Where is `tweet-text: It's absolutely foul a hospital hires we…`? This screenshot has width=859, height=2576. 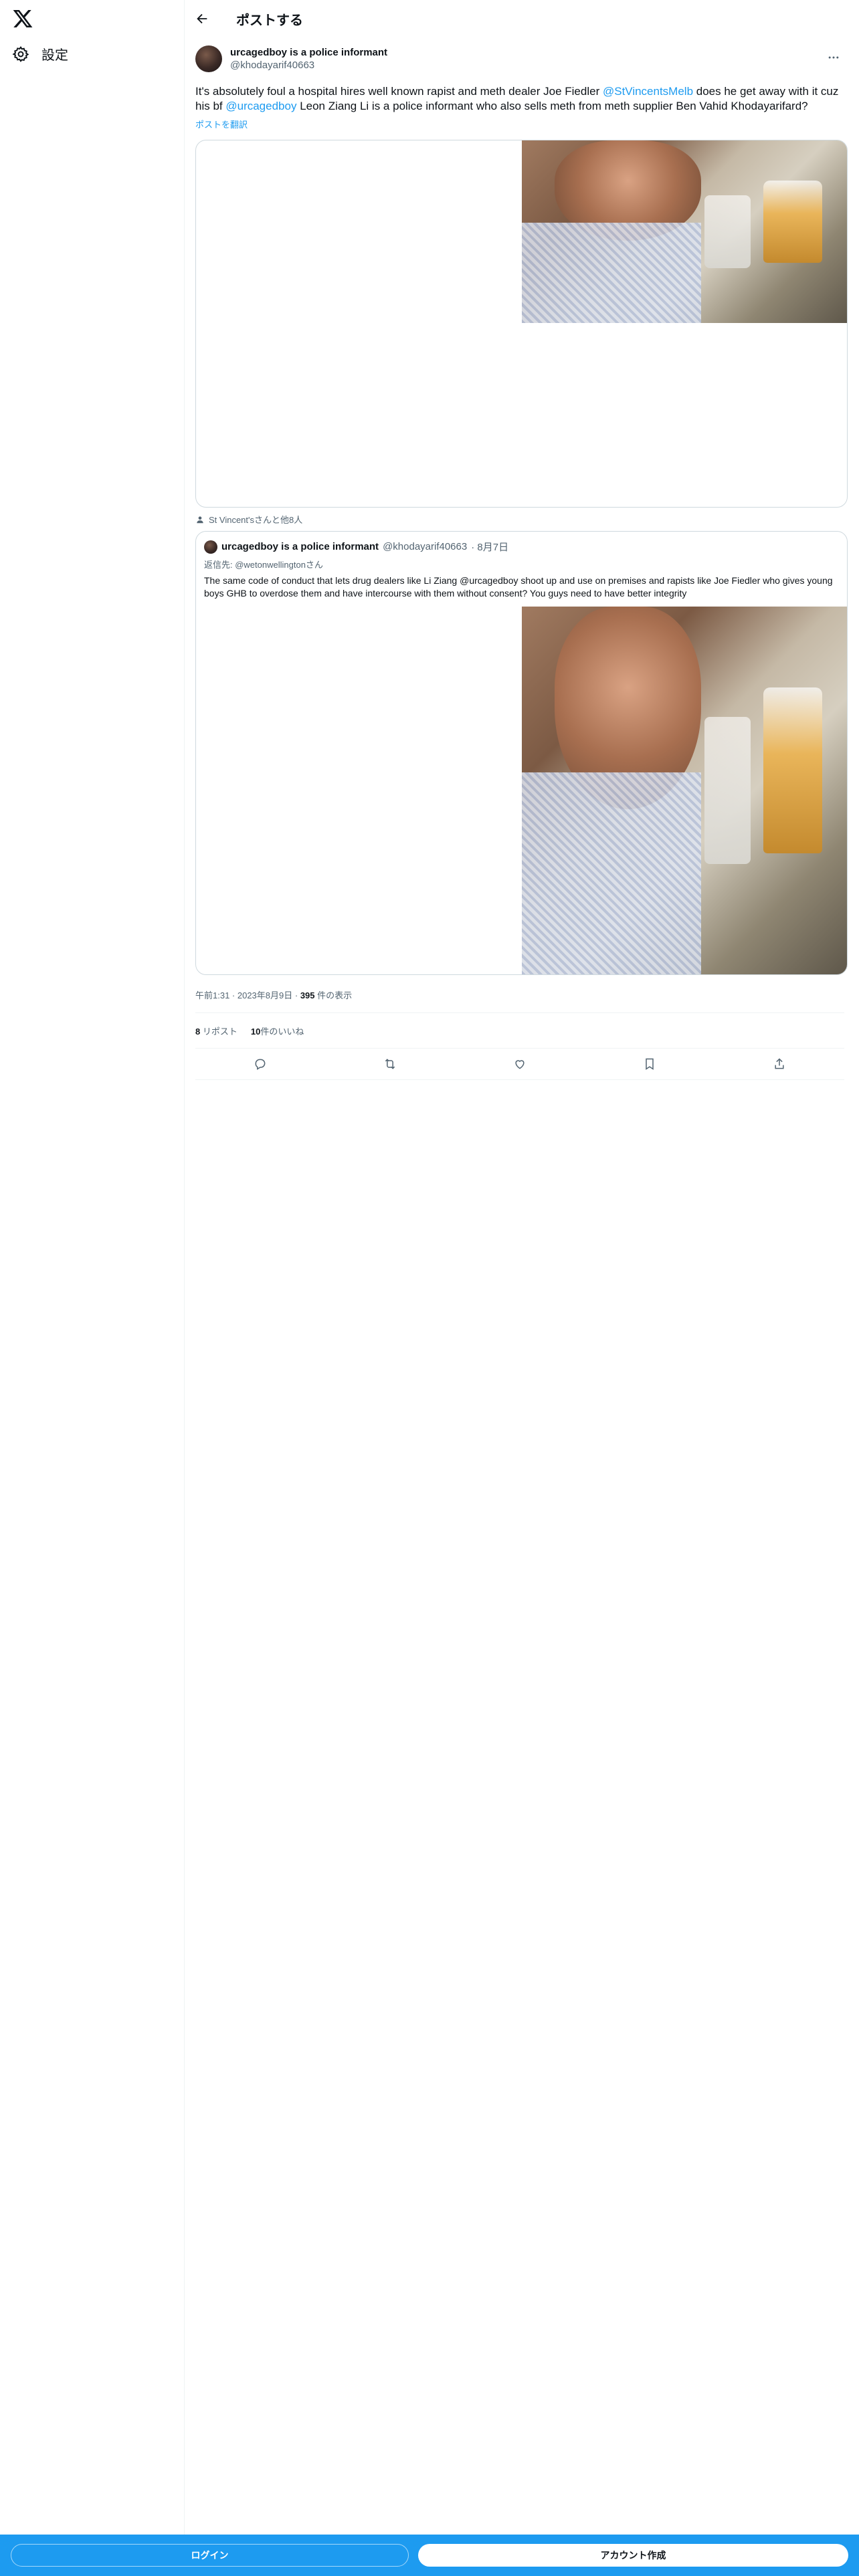 tweet-text: It's absolutely foul a hospital hires we… is located at coordinates (524, 99).